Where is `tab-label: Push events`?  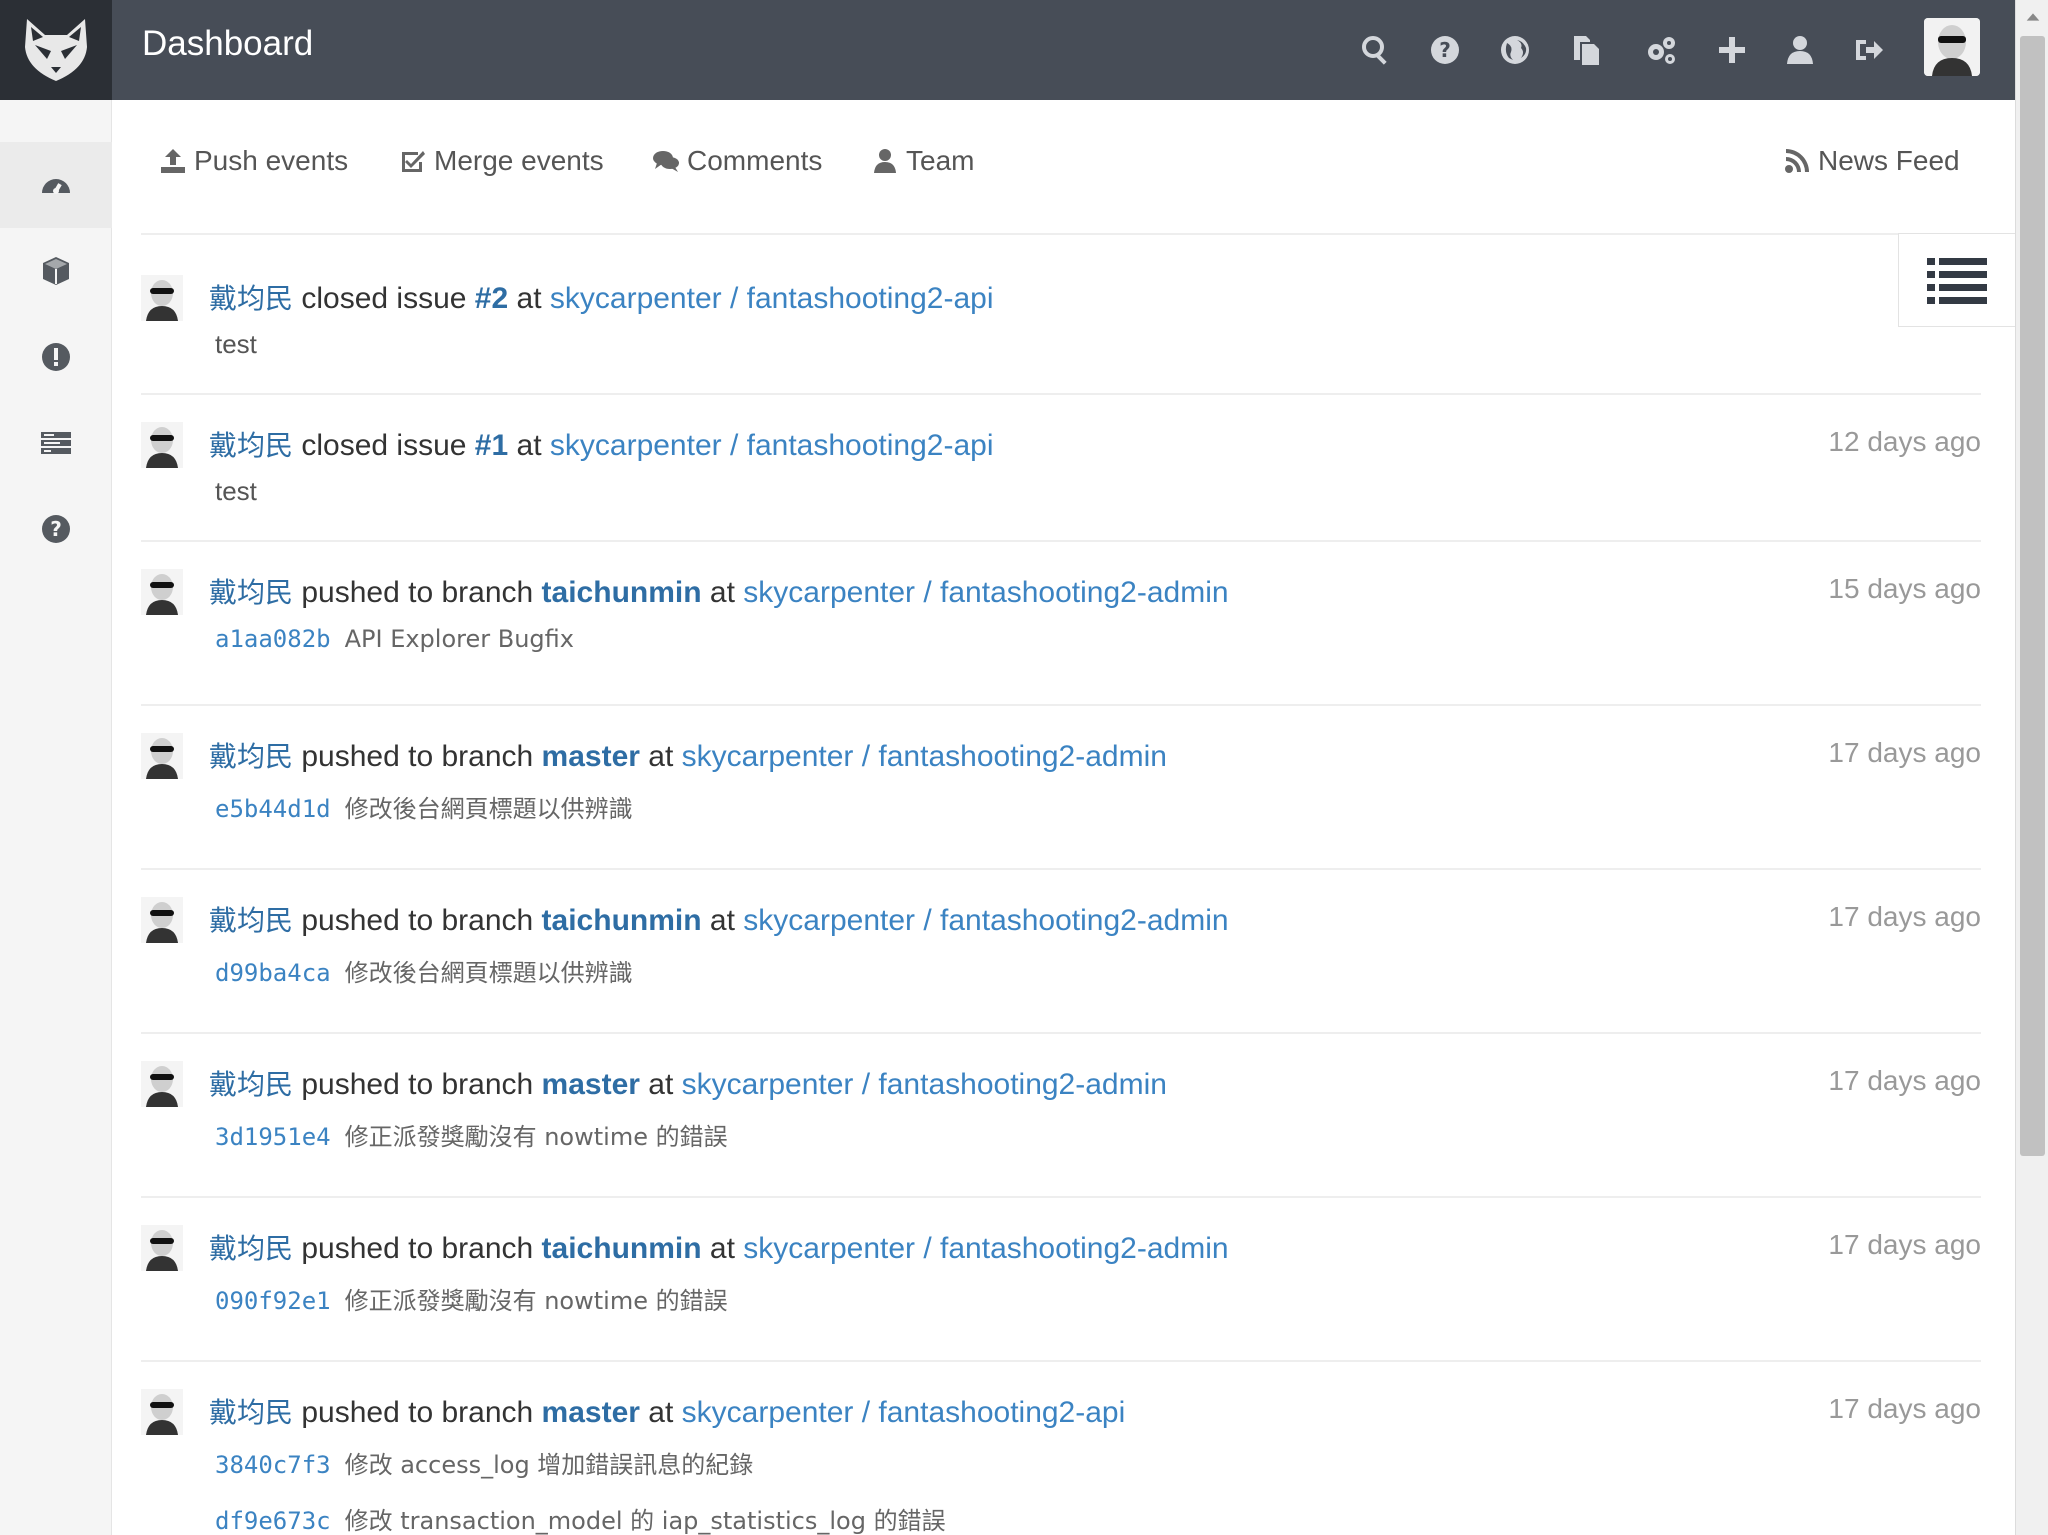
tab-label: Push events is located at coordinates (271, 160).